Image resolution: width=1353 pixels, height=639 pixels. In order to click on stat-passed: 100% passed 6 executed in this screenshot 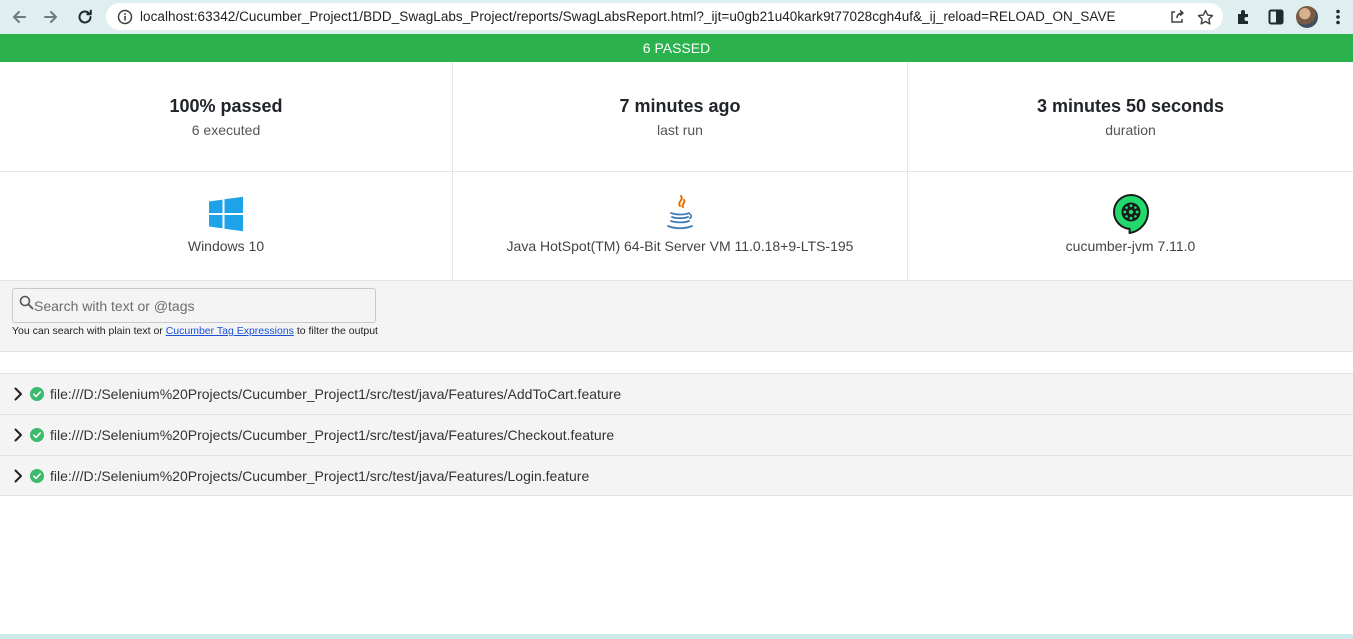, I will do `click(226, 116)`.